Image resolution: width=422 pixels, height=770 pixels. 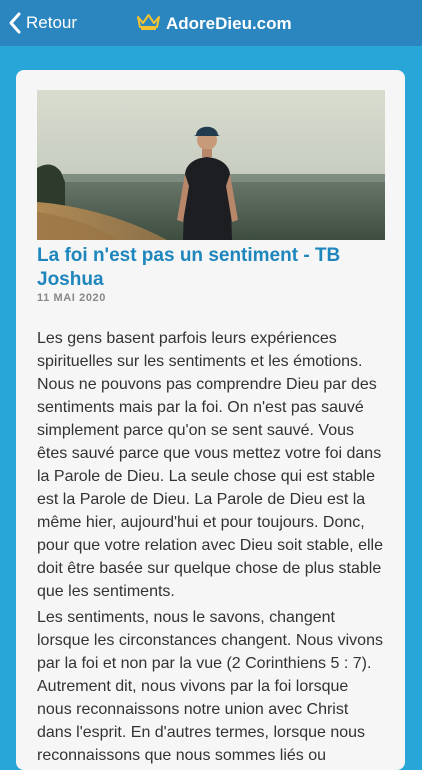 What do you see at coordinates (52, 22) in the screenshot?
I see `back-label: Retour` at bounding box center [52, 22].